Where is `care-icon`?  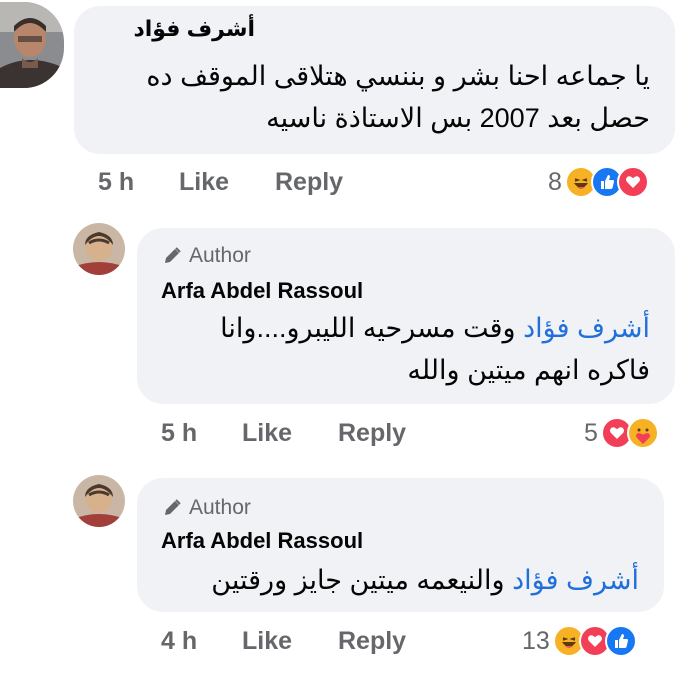 care-icon is located at coordinates (642, 433).